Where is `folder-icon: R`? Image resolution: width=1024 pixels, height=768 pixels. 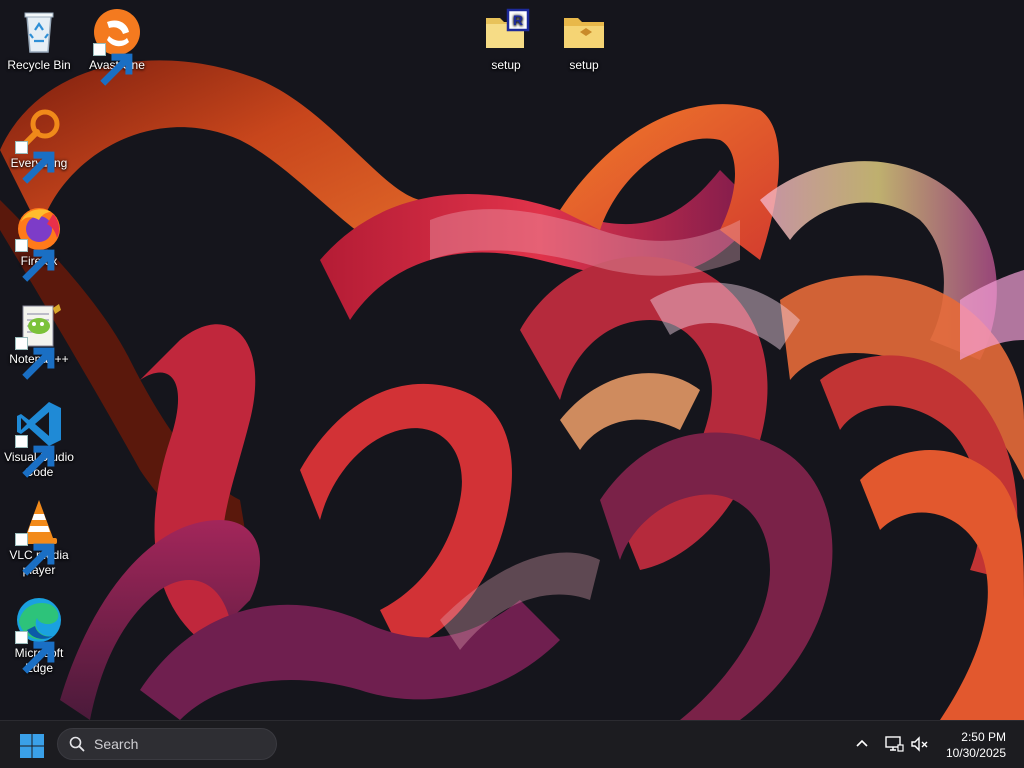
folder-icon: R is located at coordinates (506, 32).